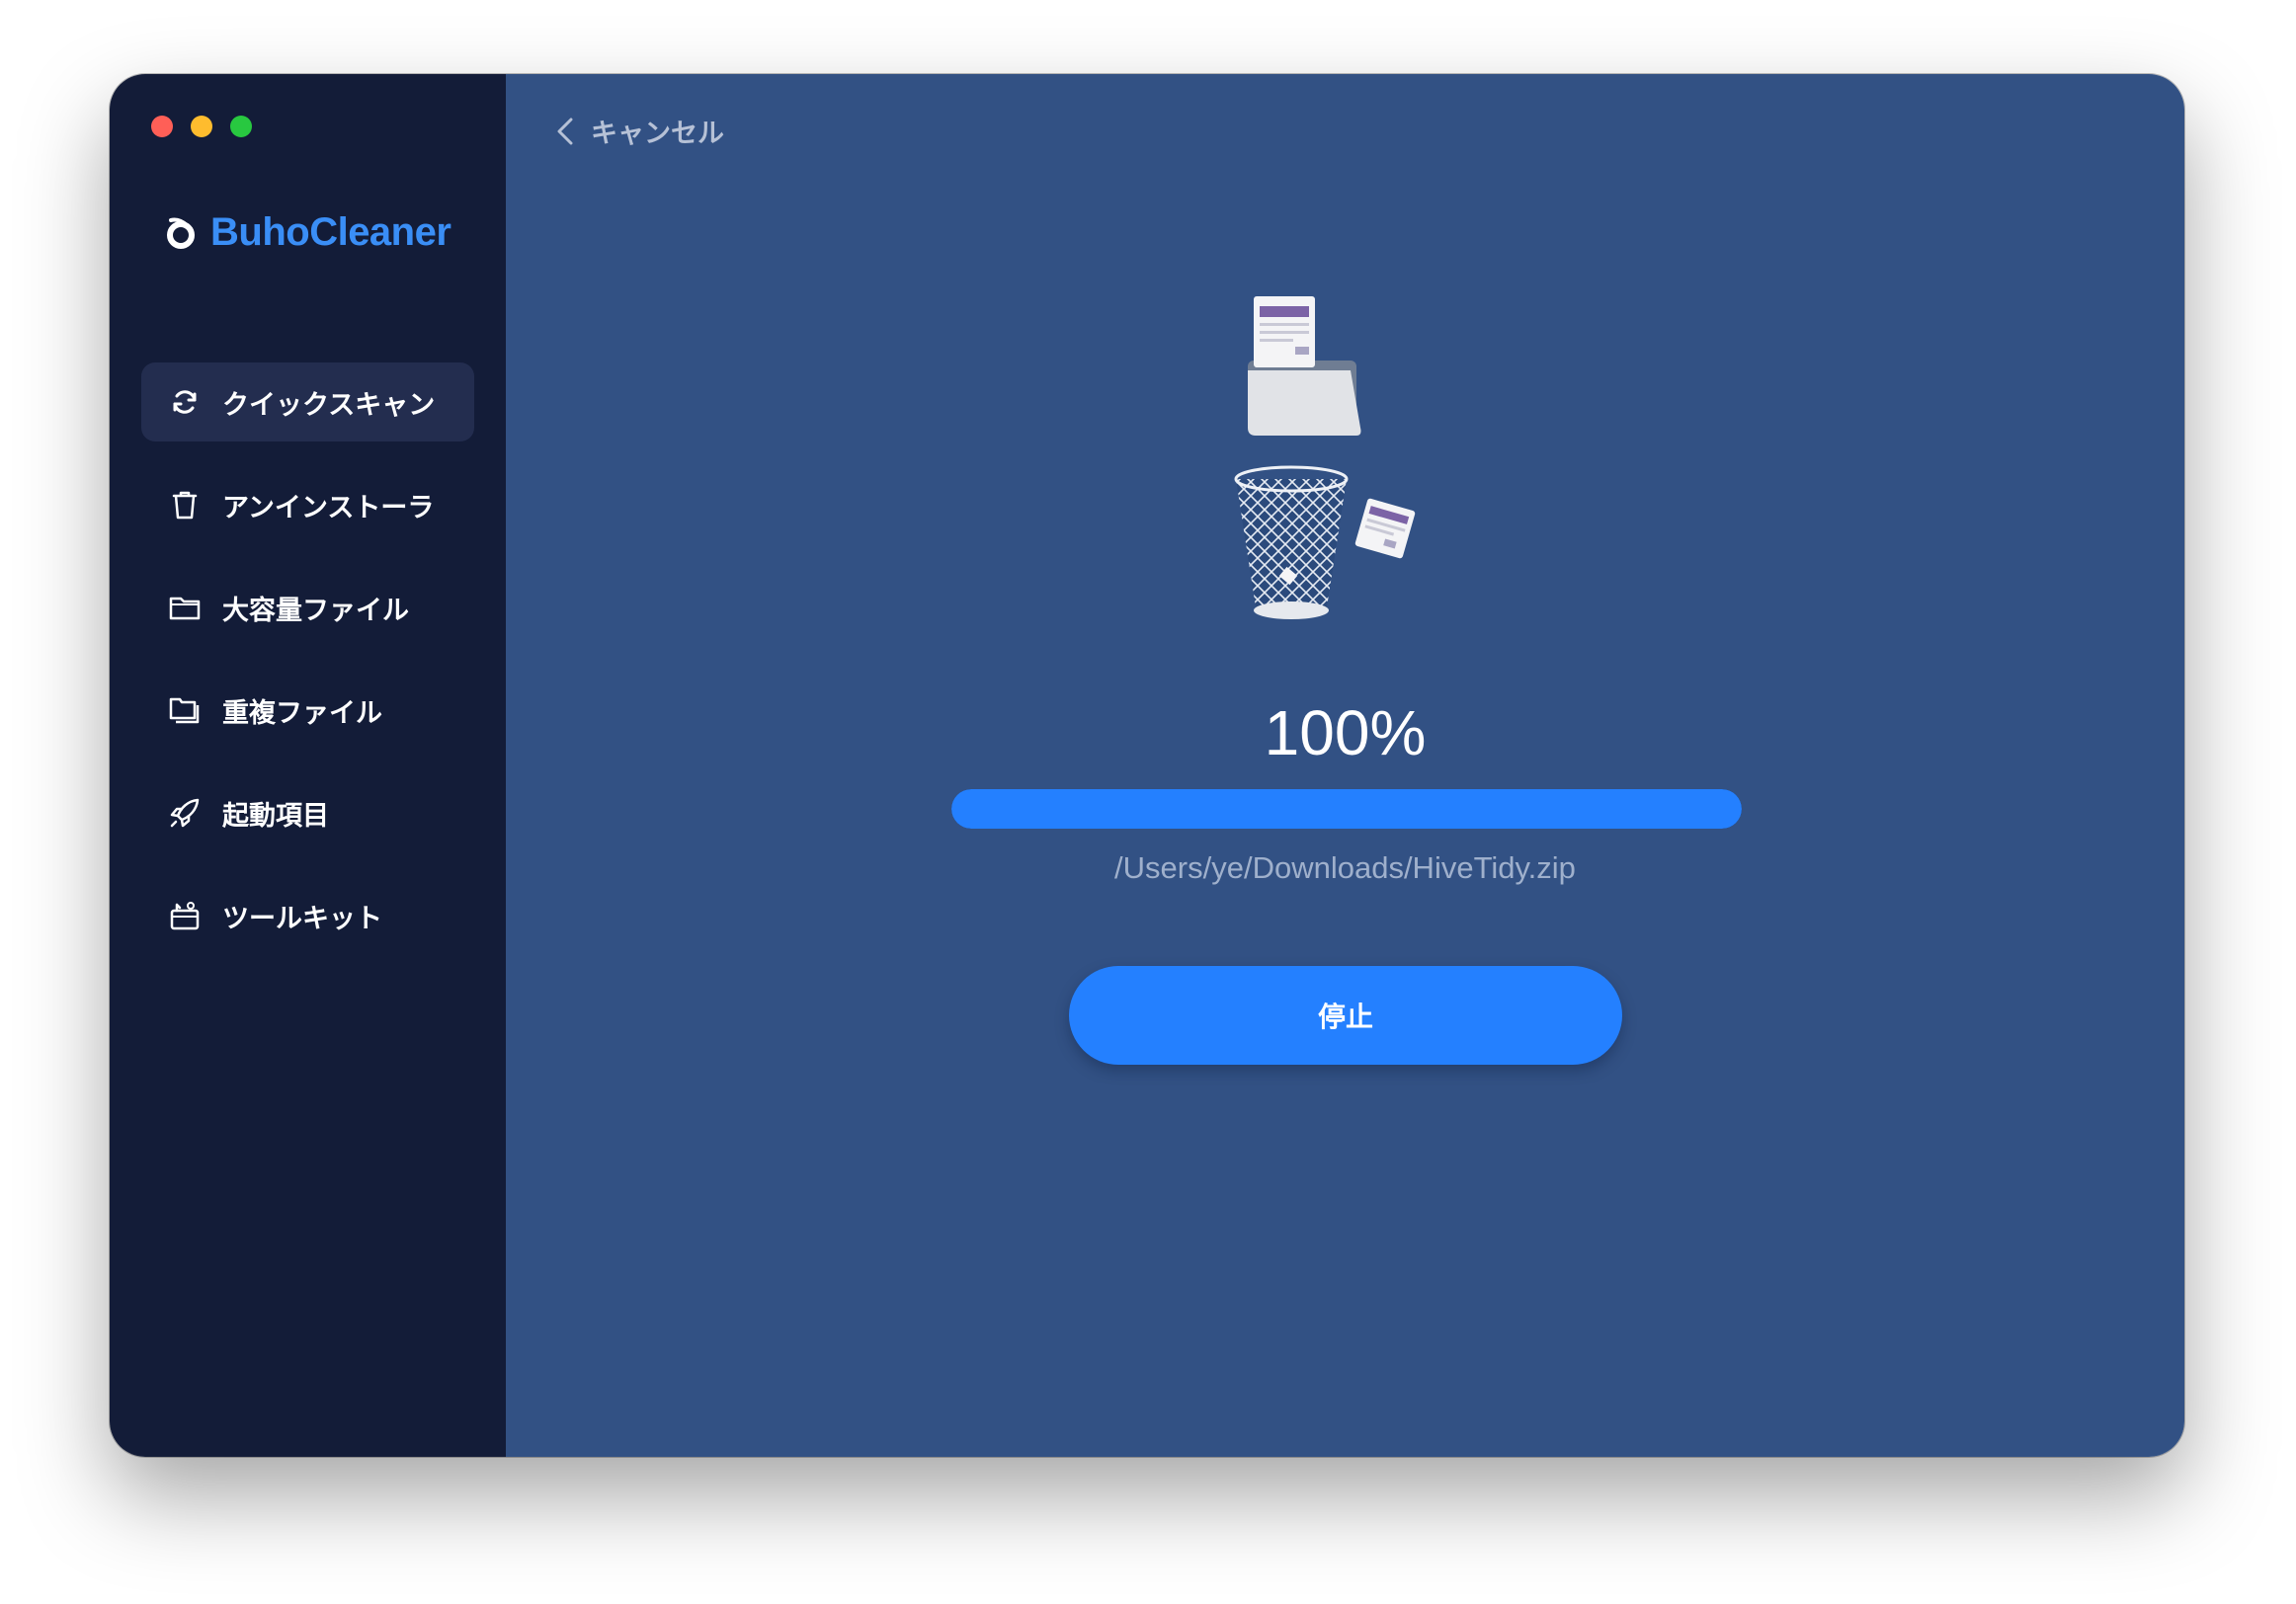 This screenshot has height=1604, width=2296. I want to click on progress-percent: 100%, so click(1345, 732).